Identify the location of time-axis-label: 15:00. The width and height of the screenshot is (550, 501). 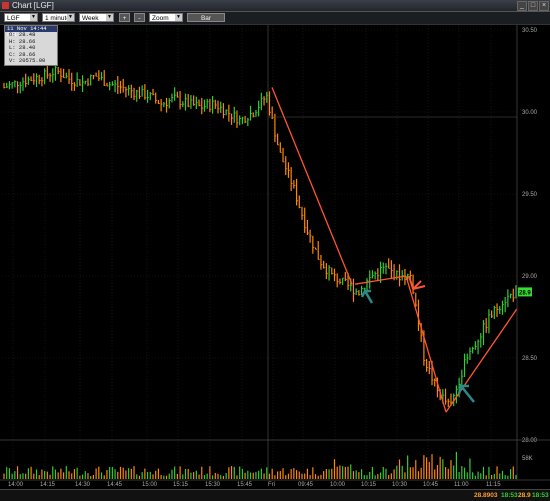
(150, 485).